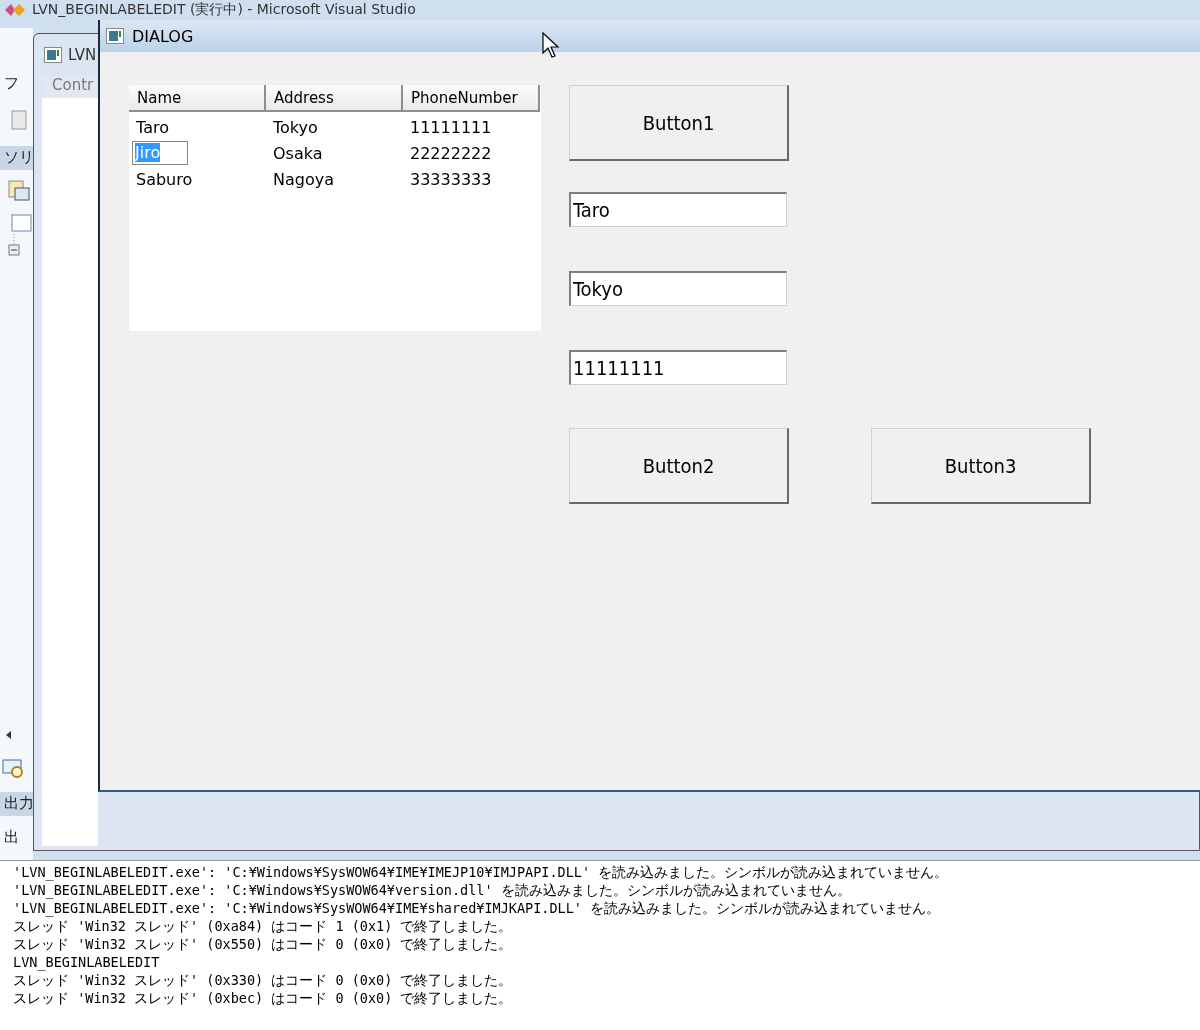 Image resolution: width=1200 pixels, height=1030 pixels. I want to click on table-cell-text: Nagoya, so click(303, 179).